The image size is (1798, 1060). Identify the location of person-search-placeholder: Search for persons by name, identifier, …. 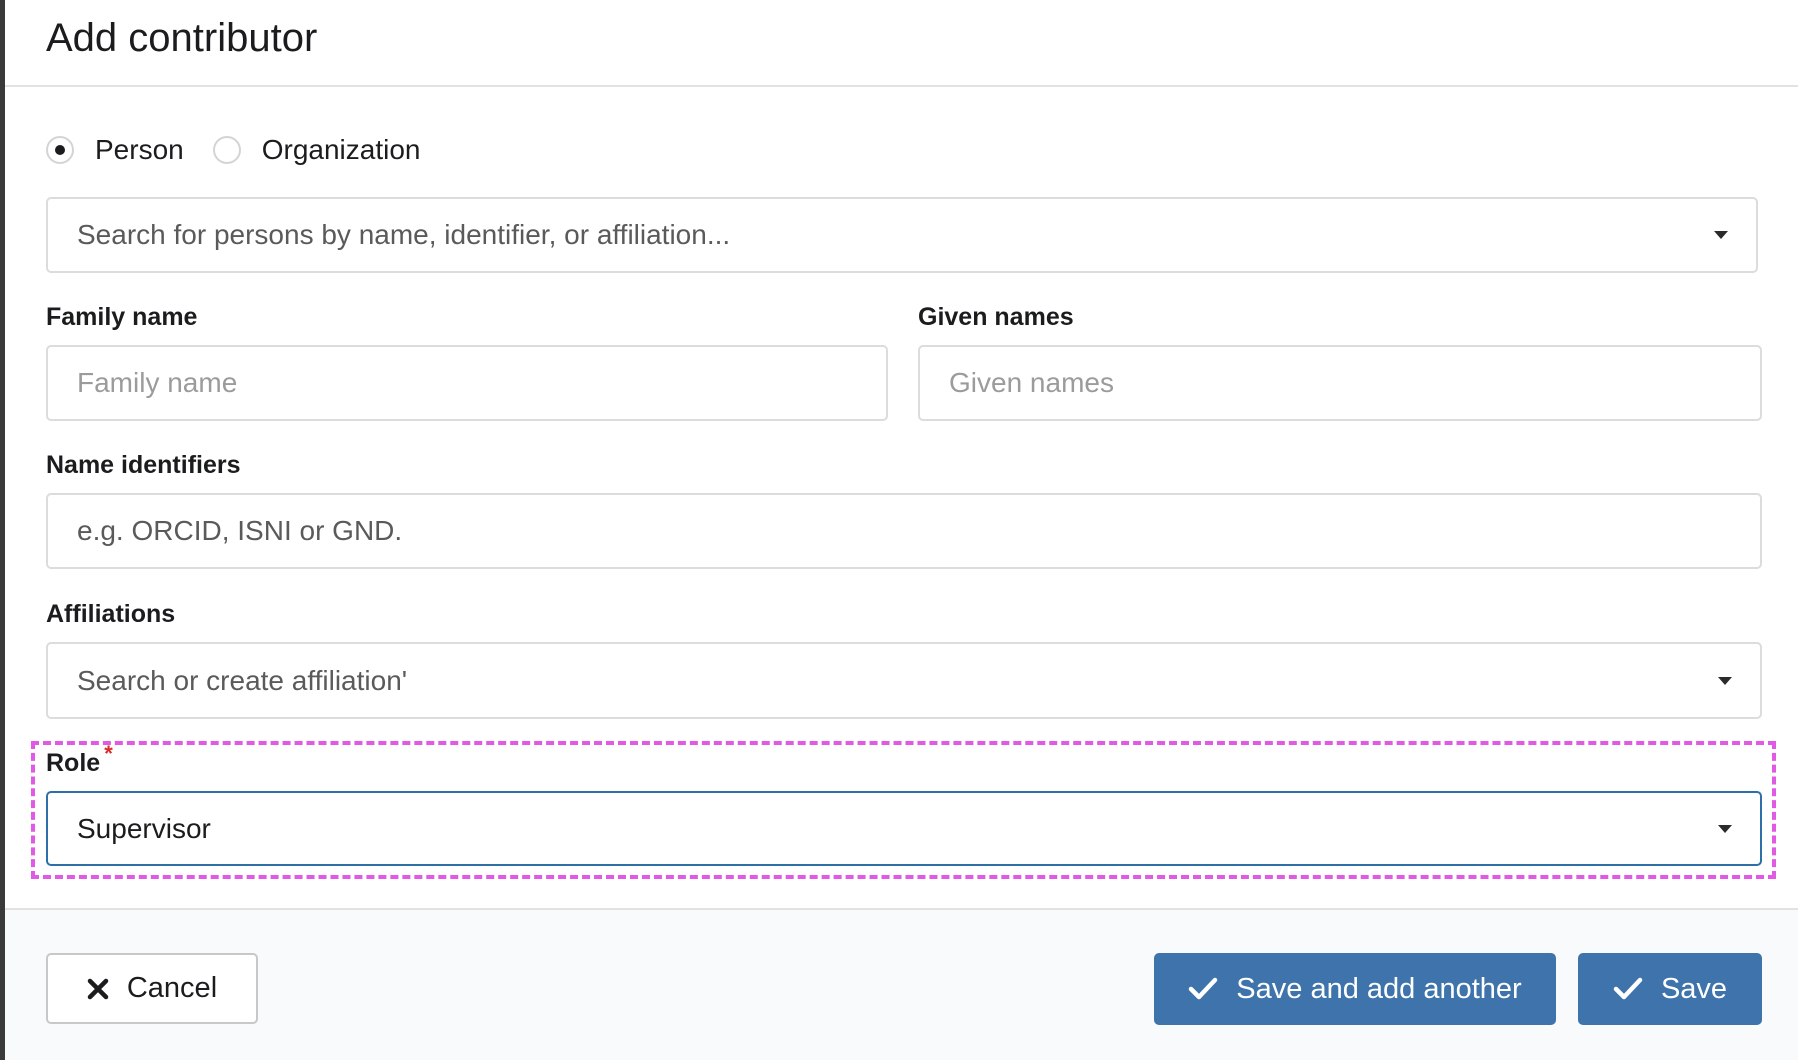
(404, 234).